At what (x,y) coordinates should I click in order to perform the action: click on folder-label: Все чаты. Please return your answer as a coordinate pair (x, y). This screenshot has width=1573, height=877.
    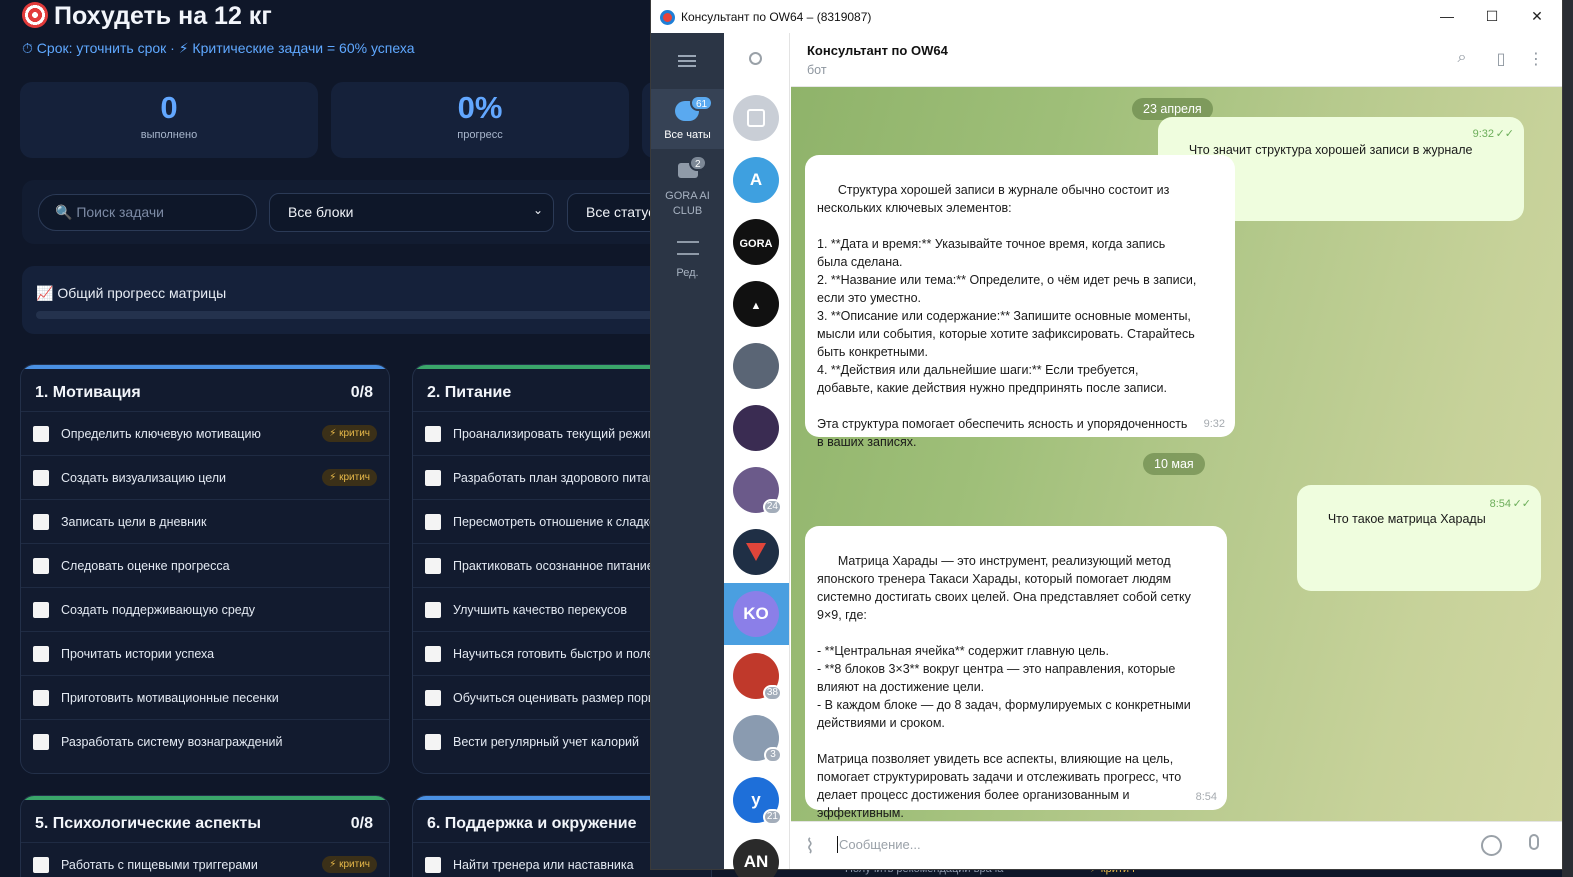
    Looking at the image, I should click on (687, 135).